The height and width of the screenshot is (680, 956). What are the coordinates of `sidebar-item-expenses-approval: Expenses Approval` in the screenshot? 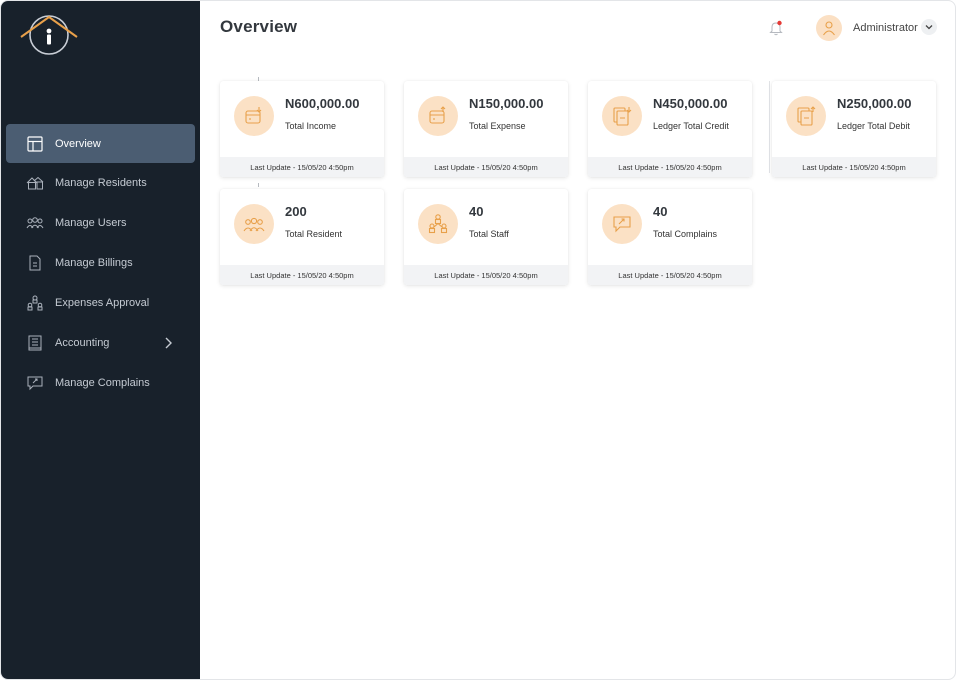 It's located at (100, 303).